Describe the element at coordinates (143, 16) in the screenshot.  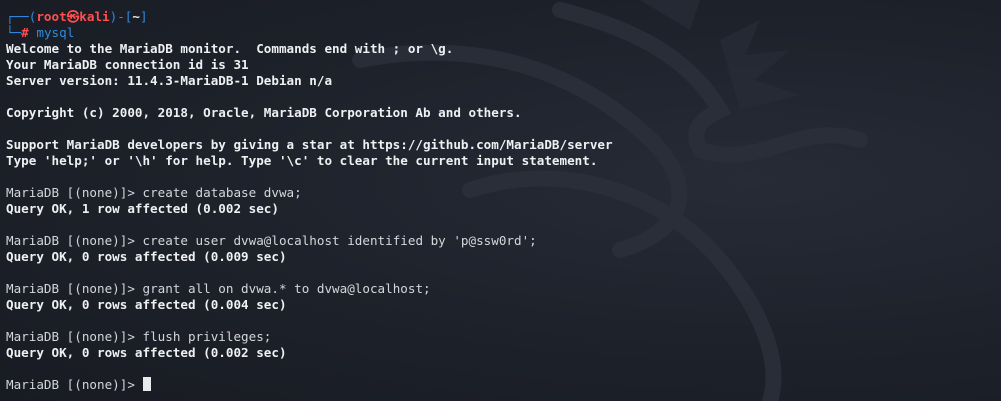
I see `prompt-frame-close: ]` at that location.